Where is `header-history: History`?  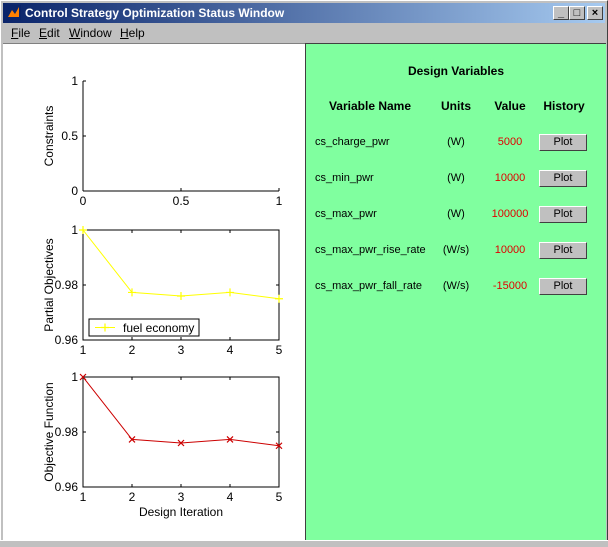
header-history: History is located at coordinates (564, 106).